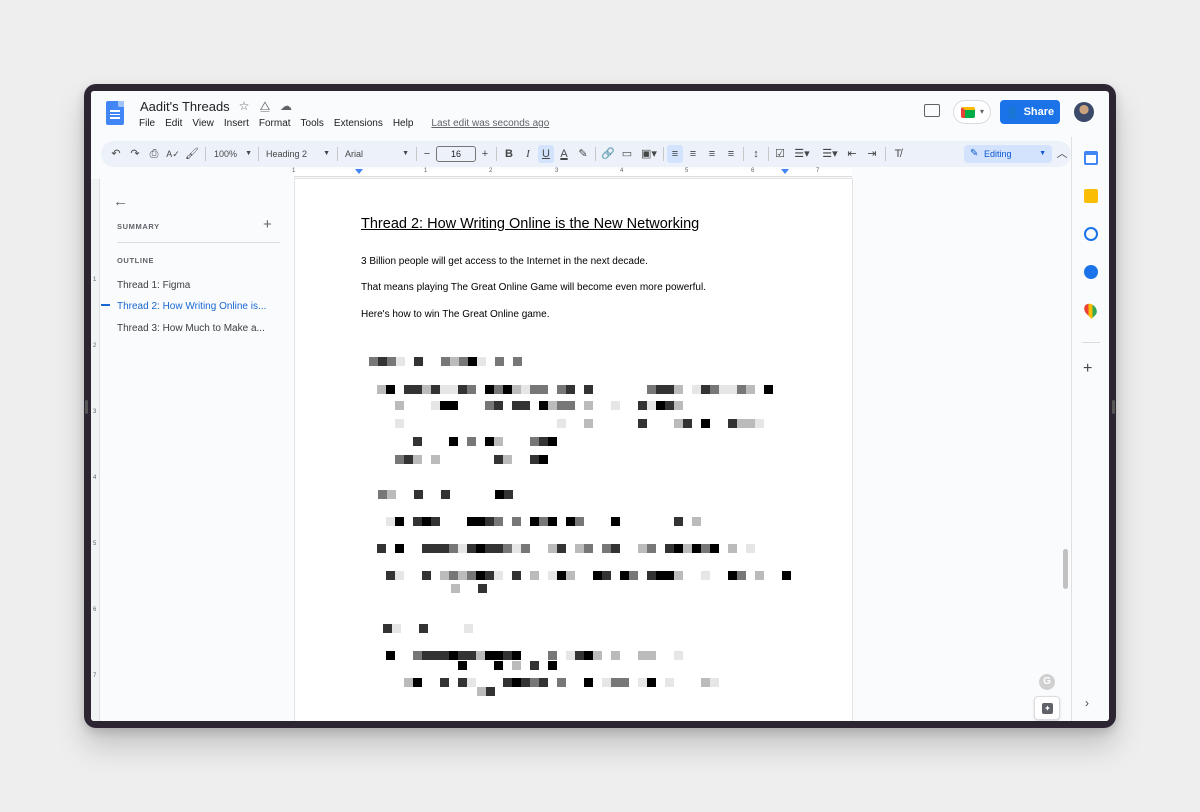 The image size is (1200, 812). I want to click on meet-button: ▾, so click(972, 112).